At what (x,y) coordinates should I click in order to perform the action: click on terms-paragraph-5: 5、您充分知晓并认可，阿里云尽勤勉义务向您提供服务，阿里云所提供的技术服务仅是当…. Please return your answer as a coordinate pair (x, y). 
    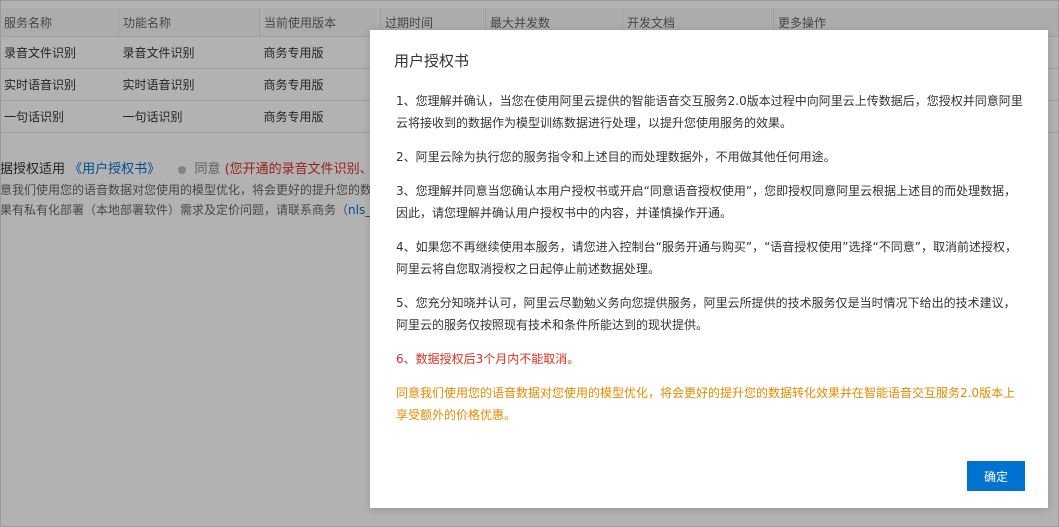
    Looking at the image, I should click on (706, 314).